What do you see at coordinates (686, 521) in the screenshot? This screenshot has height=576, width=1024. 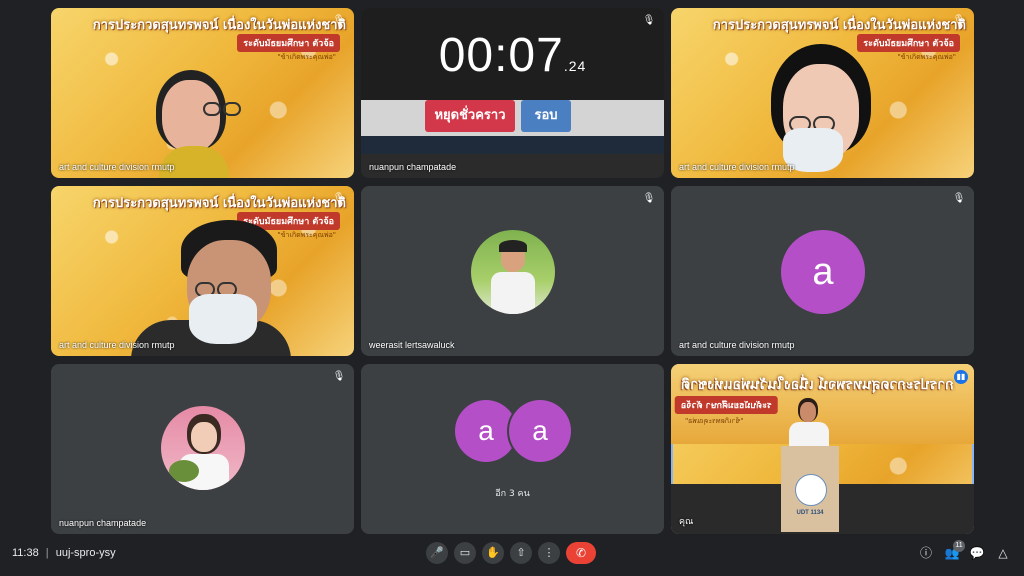 I see `participant-name: คุณ` at bounding box center [686, 521].